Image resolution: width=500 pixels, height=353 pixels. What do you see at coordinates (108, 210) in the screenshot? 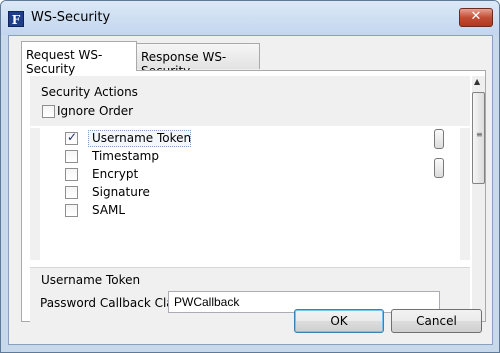
I see `saml-label: SAML` at bounding box center [108, 210].